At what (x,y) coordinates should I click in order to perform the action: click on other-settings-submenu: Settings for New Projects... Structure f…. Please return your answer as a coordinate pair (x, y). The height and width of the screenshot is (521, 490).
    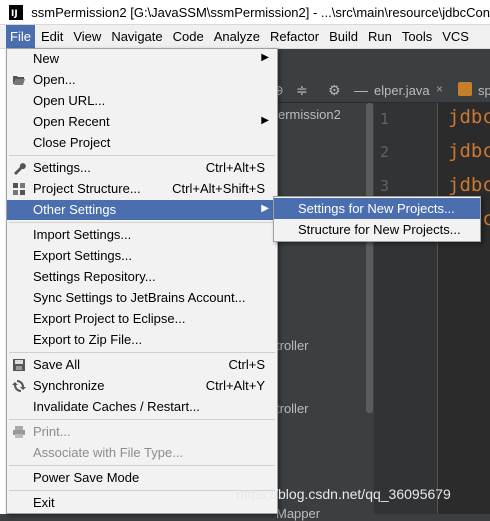
    Looking at the image, I should click on (377, 219).